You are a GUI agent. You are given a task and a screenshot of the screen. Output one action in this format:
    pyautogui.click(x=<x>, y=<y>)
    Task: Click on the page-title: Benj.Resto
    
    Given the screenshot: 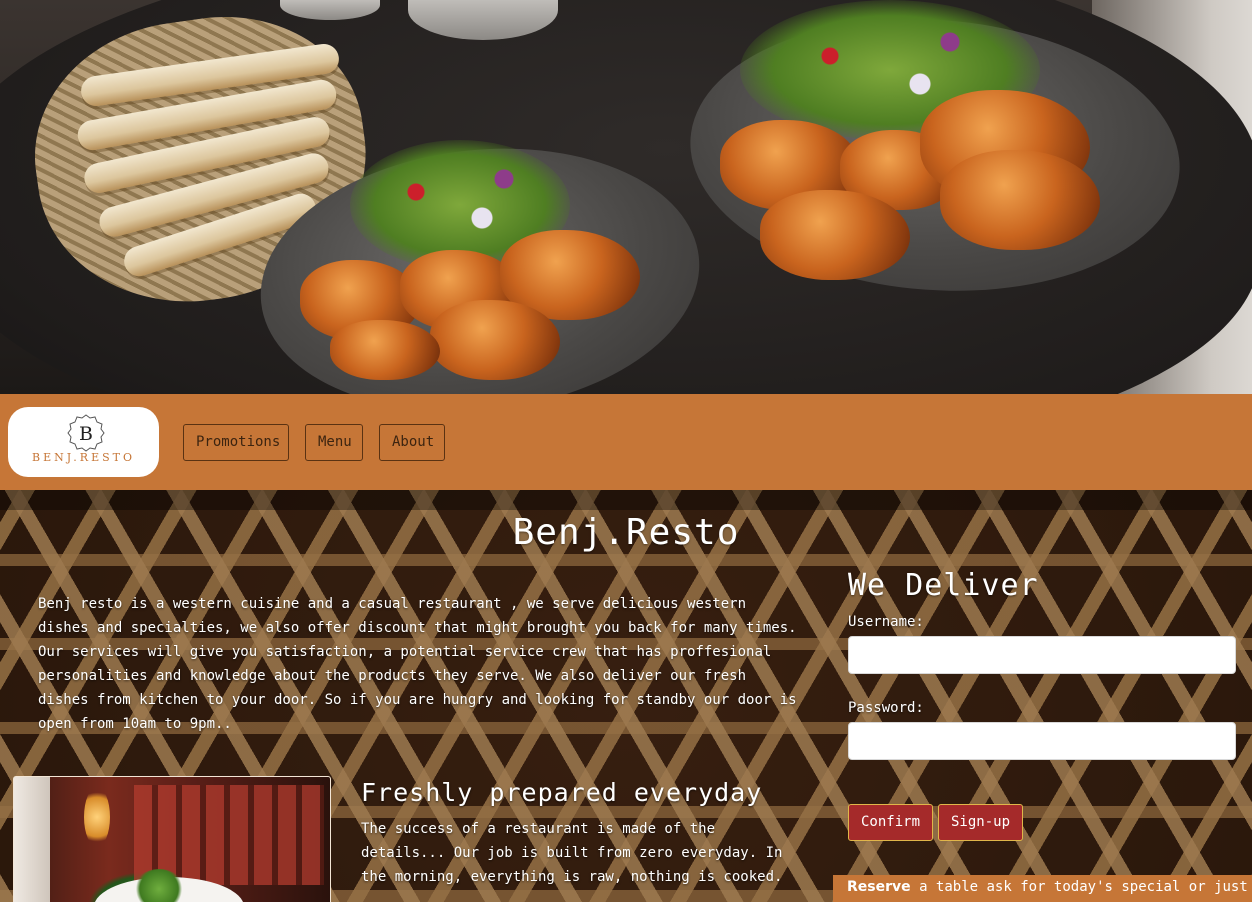 What is the action you would take?
    pyautogui.click(x=626, y=532)
    